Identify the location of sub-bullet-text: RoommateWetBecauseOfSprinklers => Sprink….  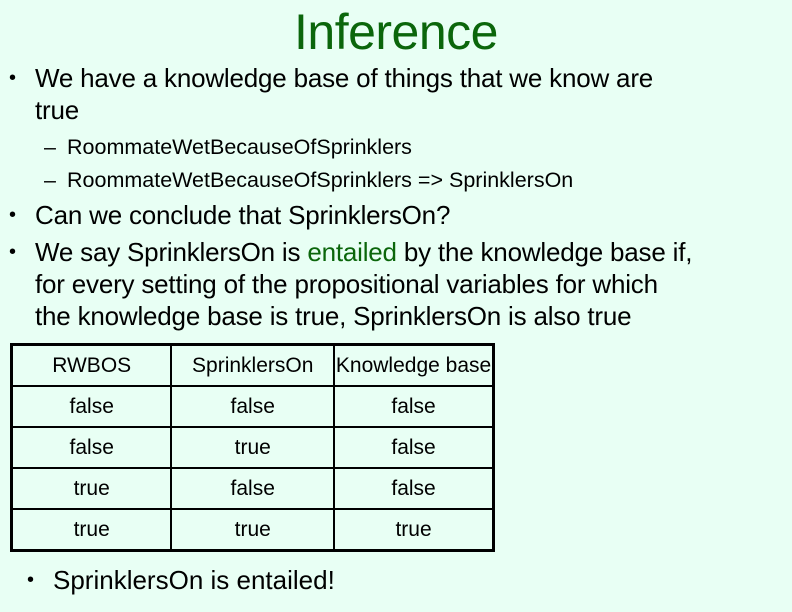
(320, 180).